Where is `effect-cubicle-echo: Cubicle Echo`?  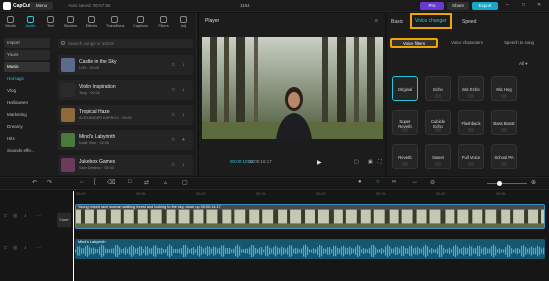 effect-cubicle-echo: Cubicle Echo is located at coordinates (438, 122).